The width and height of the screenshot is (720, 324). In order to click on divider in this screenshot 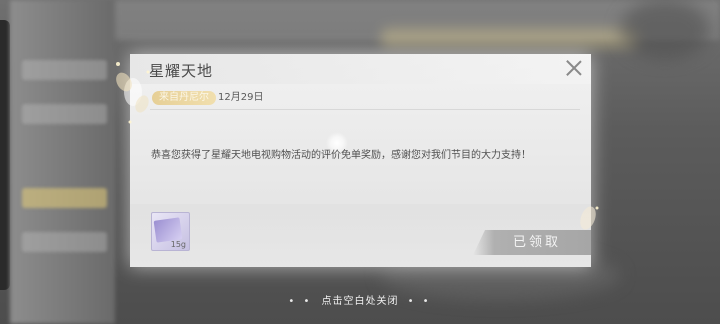, I will do `click(365, 109)`.